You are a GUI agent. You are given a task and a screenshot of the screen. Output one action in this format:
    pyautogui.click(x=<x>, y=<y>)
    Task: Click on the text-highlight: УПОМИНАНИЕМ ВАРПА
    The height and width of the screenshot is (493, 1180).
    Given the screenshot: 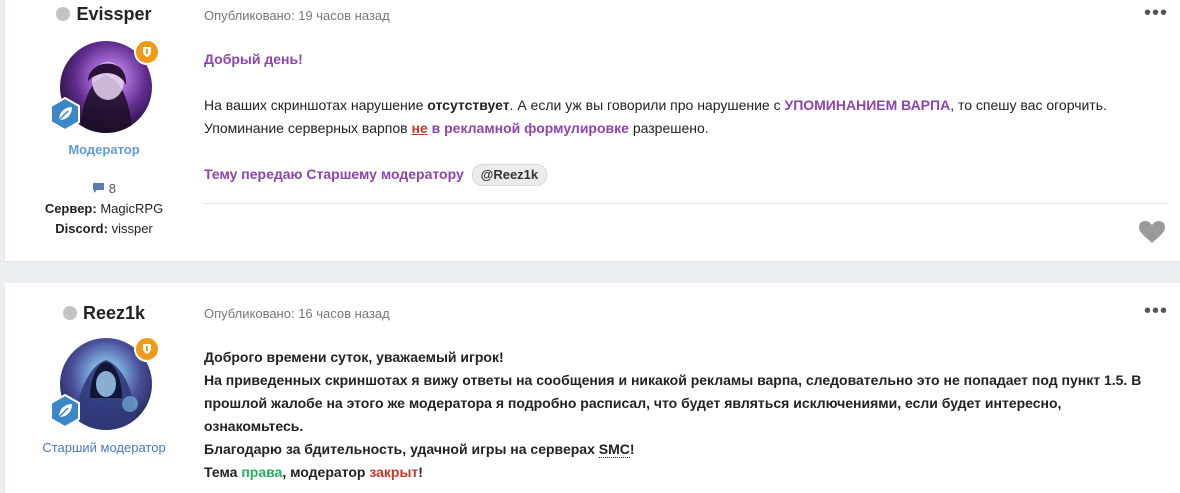 What is the action you would take?
    pyautogui.click(x=867, y=105)
    